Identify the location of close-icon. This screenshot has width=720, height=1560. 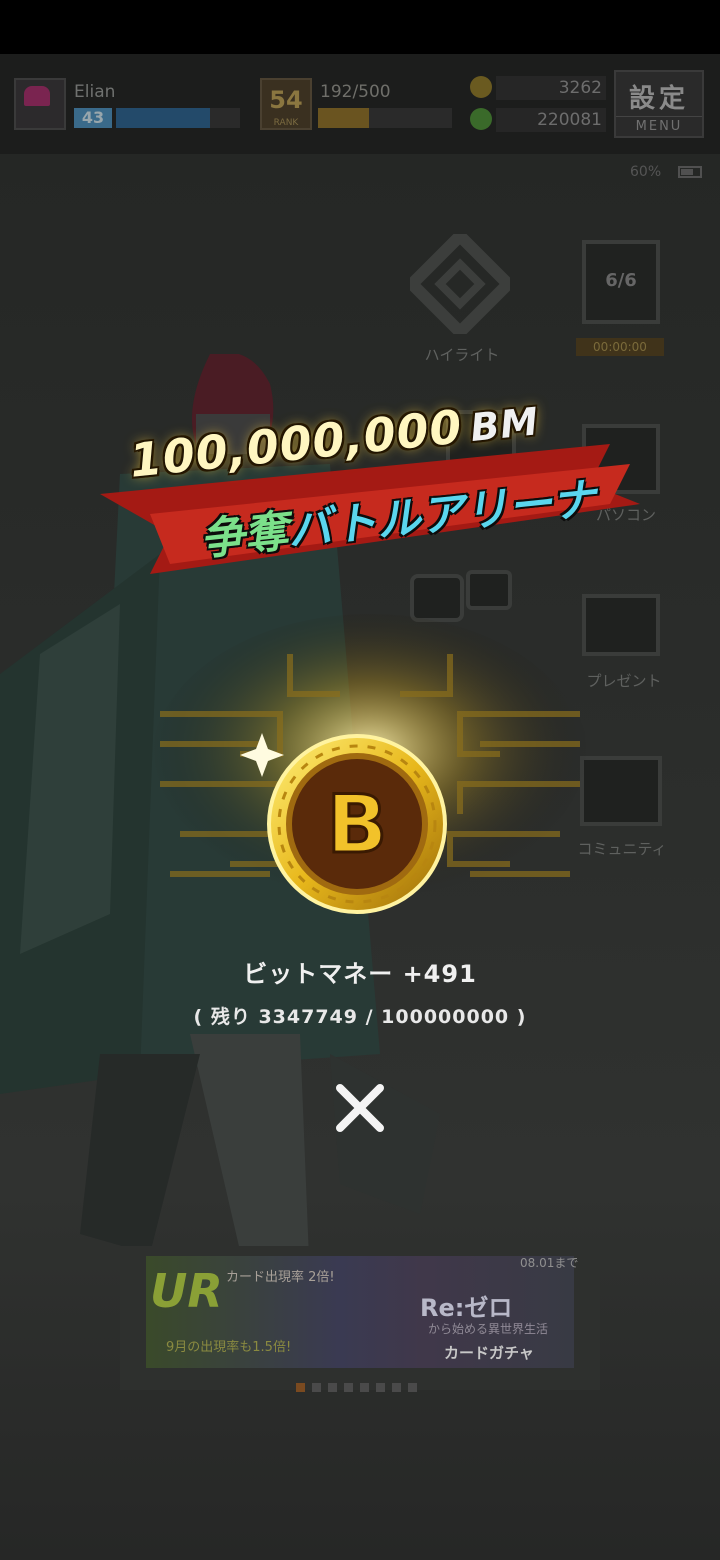
(360, 1108).